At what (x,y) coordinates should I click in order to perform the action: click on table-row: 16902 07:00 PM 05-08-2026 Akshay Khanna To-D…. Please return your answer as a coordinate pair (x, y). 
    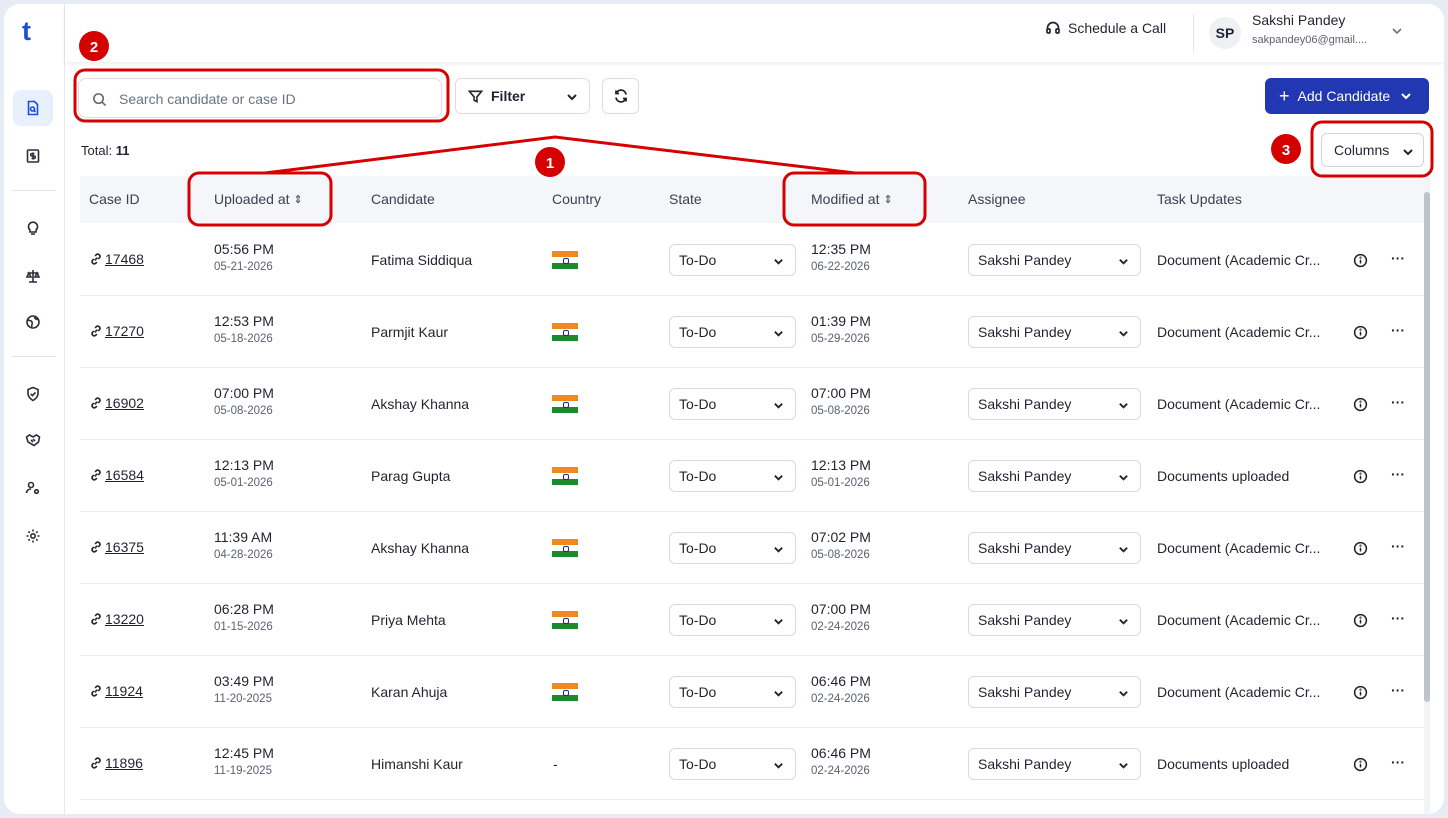
    Looking at the image, I should click on (752, 404).